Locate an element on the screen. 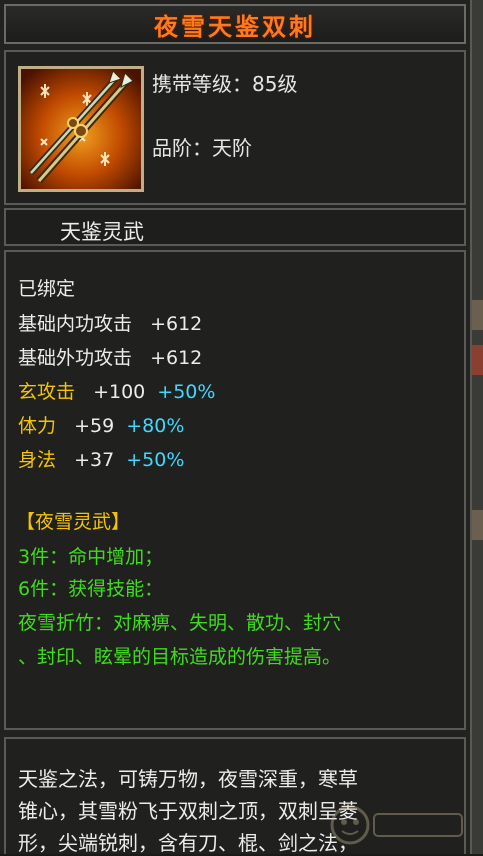 The width and height of the screenshot is (483, 856). stat-label: 玄攻击 is located at coordinates (47, 392).